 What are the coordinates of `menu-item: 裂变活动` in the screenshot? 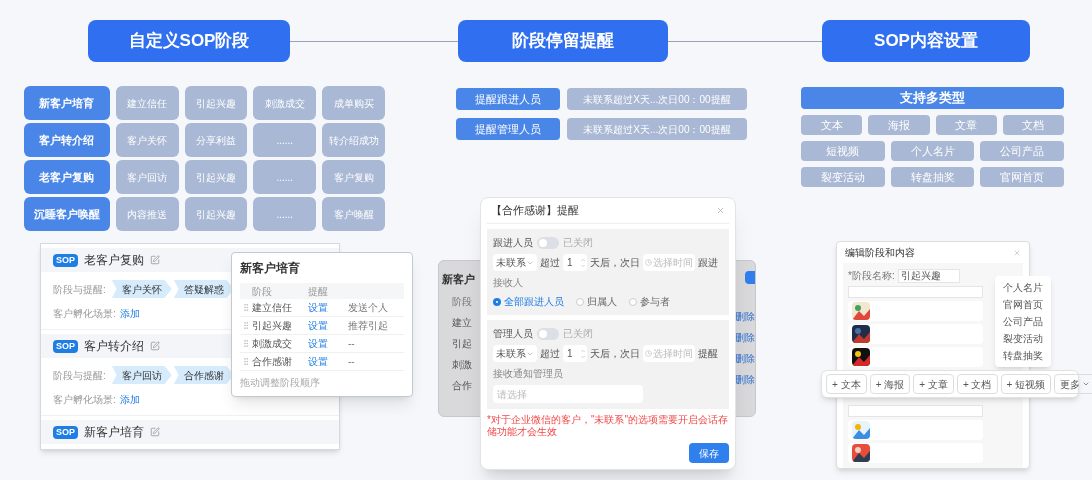 It's located at (1023, 338).